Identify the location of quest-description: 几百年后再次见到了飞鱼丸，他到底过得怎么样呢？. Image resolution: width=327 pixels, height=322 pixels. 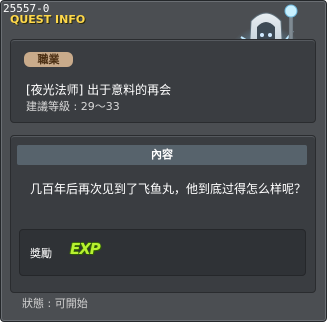
(168, 189).